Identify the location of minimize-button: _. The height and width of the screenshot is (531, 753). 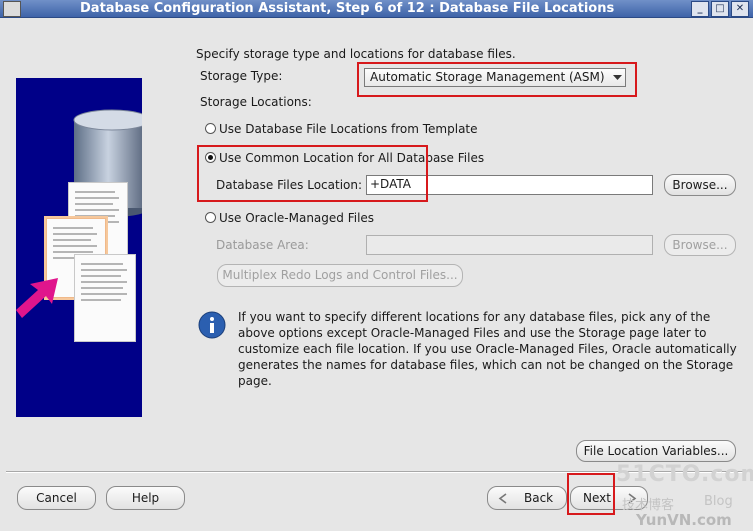
(700, 9).